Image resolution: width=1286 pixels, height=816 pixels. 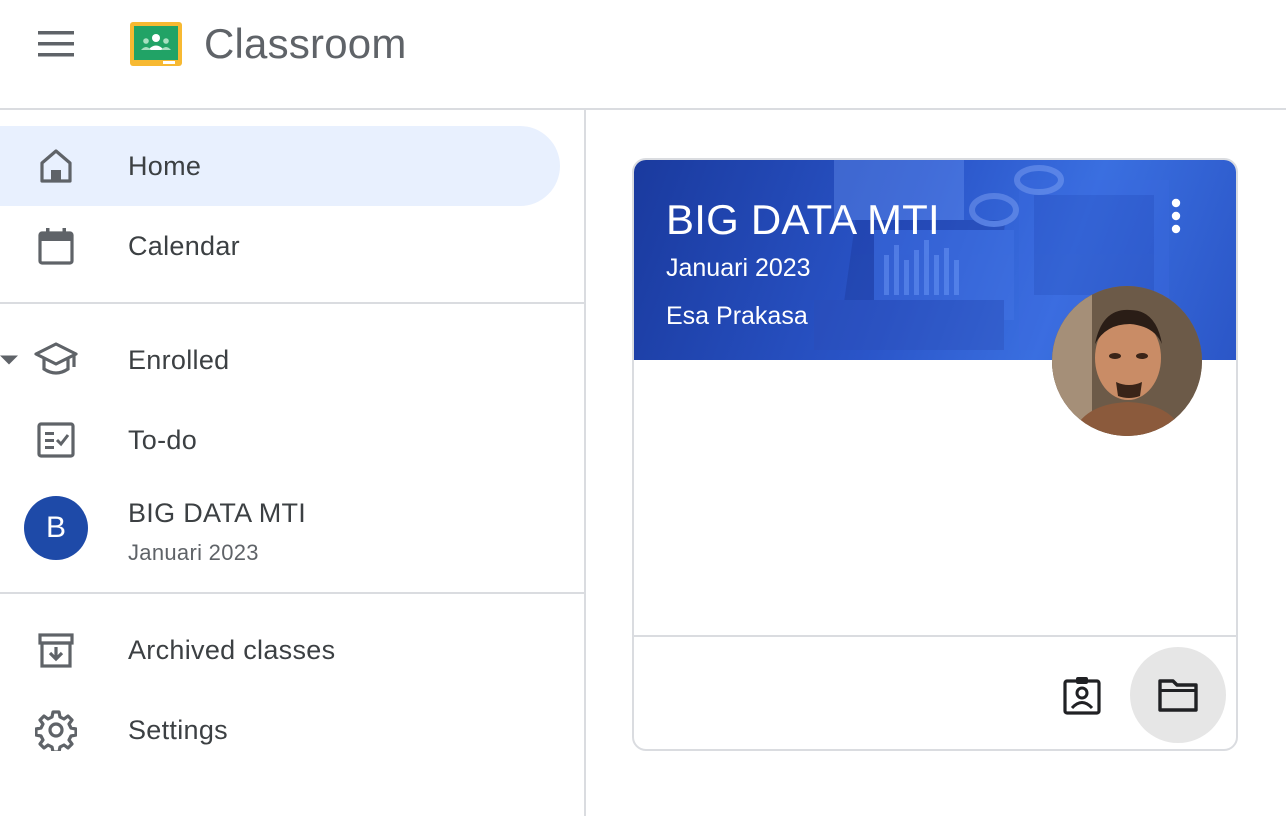 What do you see at coordinates (56, 246) in the screenshot?
I see `calendar-icon` at bounding box center [56, 246].